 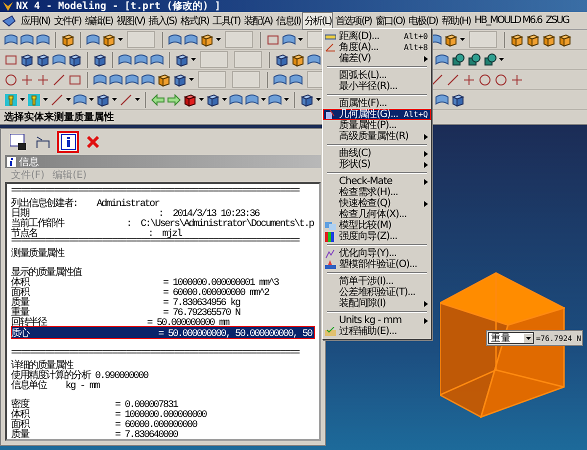 What do you see at coordinates (67, 21) in the screenshot?
I see `menu-item: 文件(F)` at bounding box center [67, 21].